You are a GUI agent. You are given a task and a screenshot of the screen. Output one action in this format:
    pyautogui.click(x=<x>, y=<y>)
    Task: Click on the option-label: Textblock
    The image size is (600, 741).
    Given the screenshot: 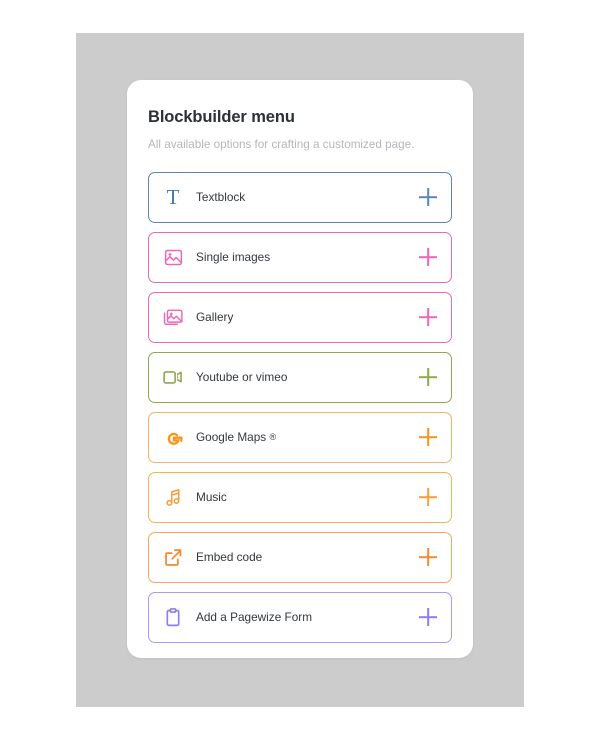 What is the action you would take?
    pyautogui.click(x=221, y=197)
    